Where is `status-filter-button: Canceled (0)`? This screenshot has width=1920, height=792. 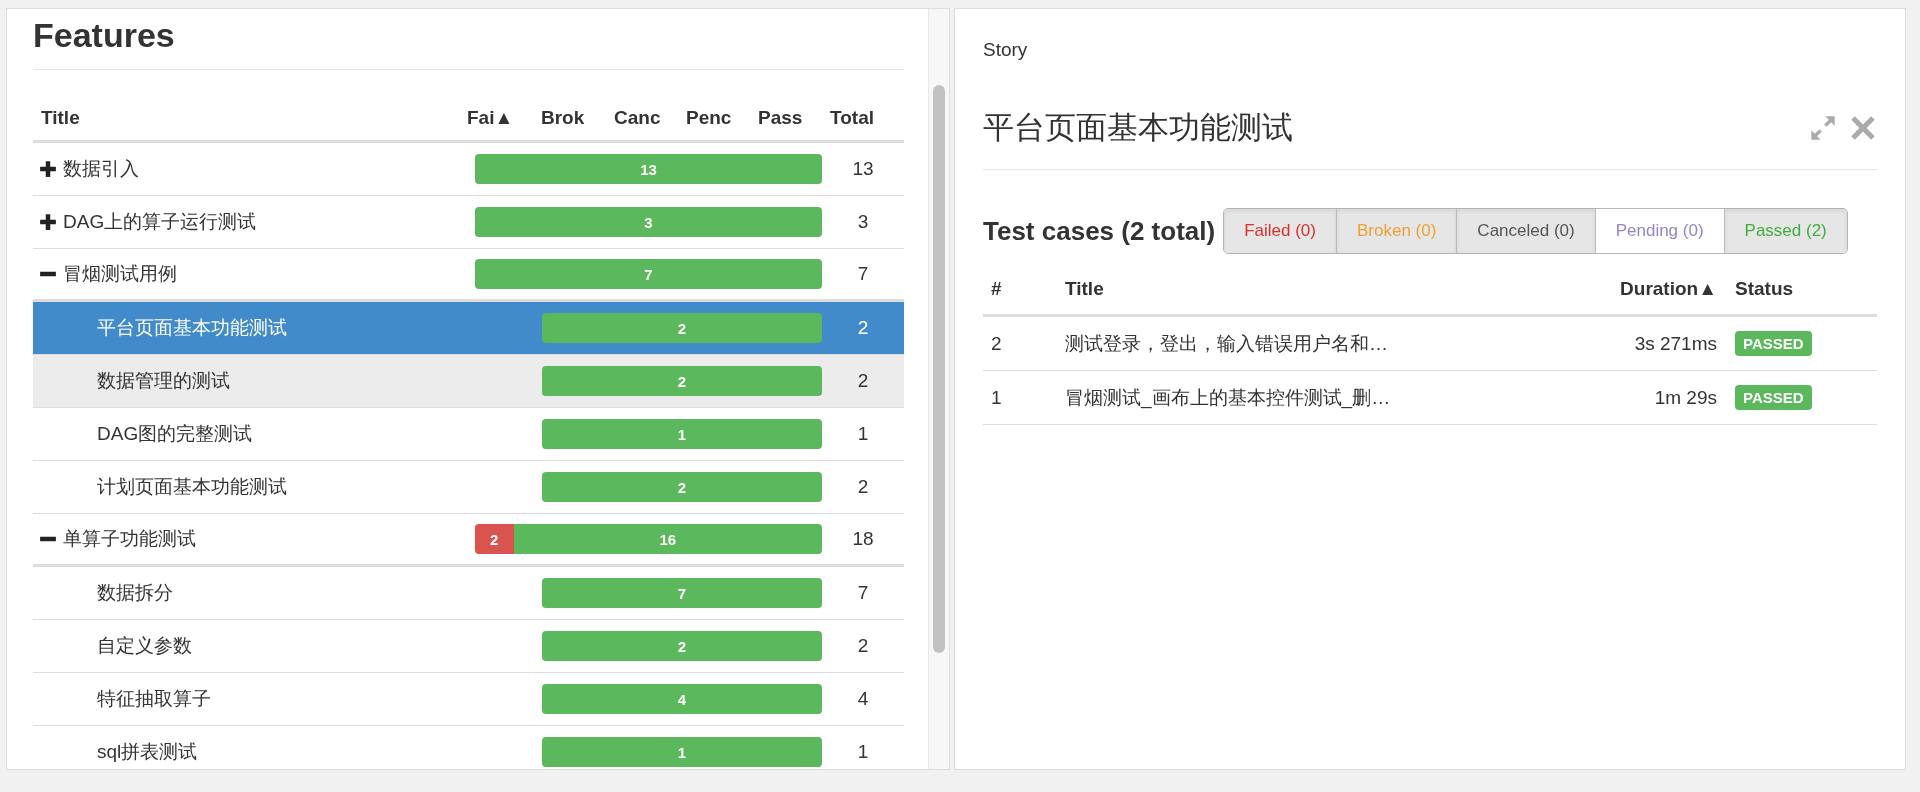
status-filter-button: Canceled (0) is located at coordinates (1525, 231).